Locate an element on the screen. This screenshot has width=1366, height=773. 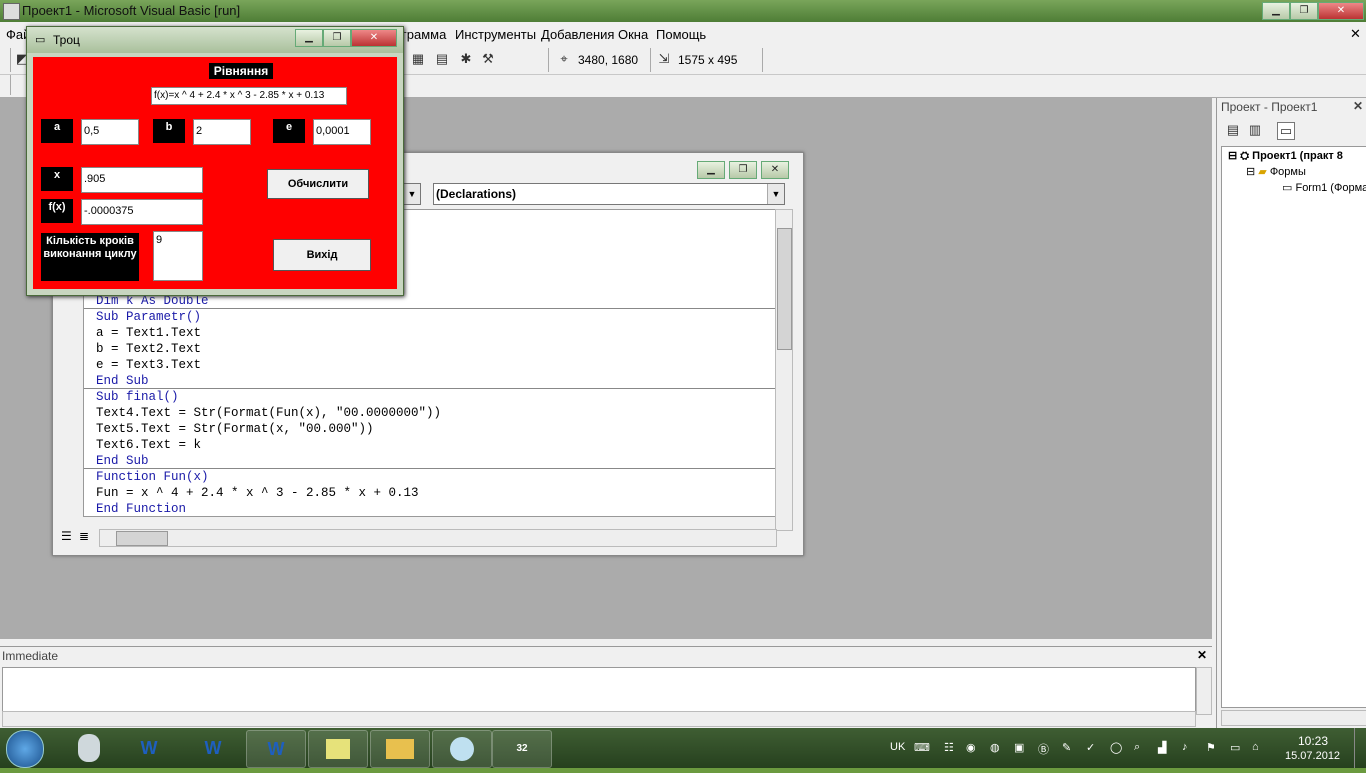
output-x: .905 is located at coordinates (142, 180).